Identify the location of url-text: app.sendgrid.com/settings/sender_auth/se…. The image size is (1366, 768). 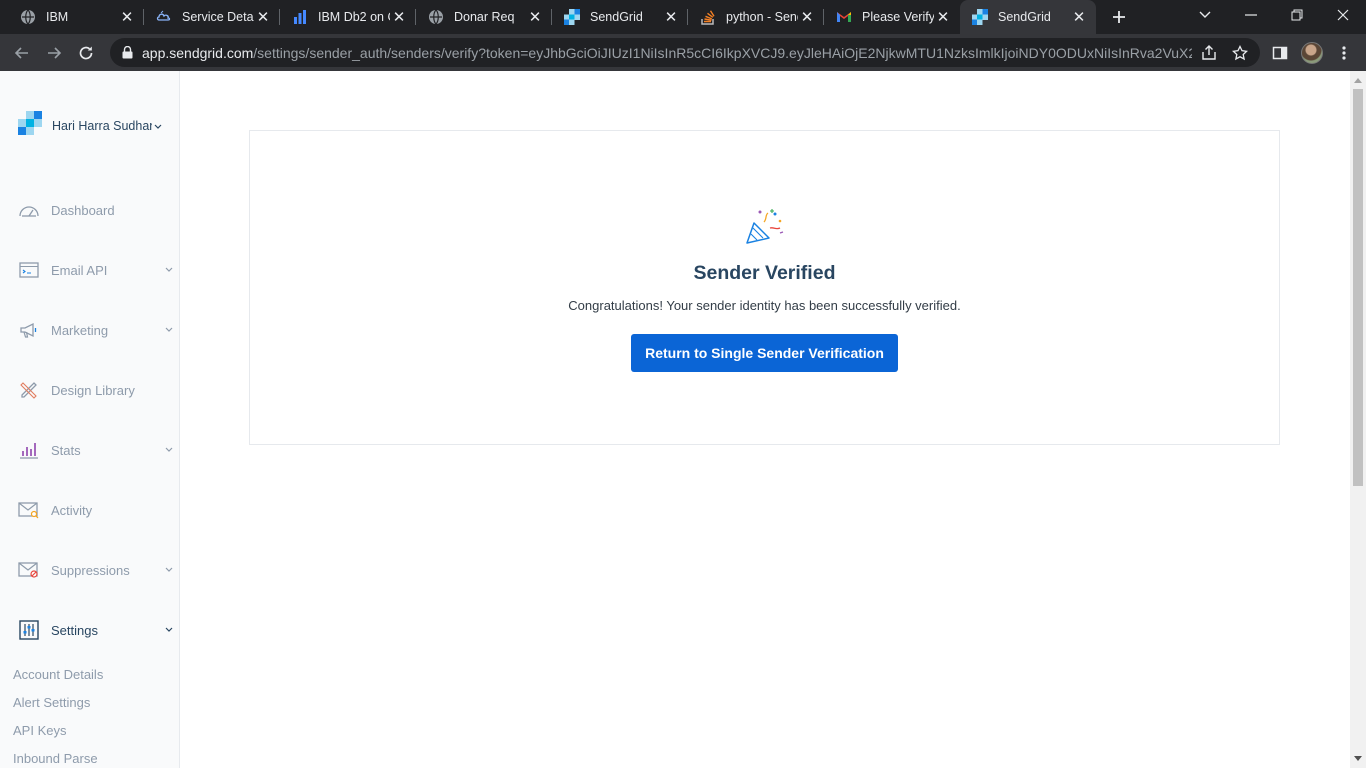
(667, 52).